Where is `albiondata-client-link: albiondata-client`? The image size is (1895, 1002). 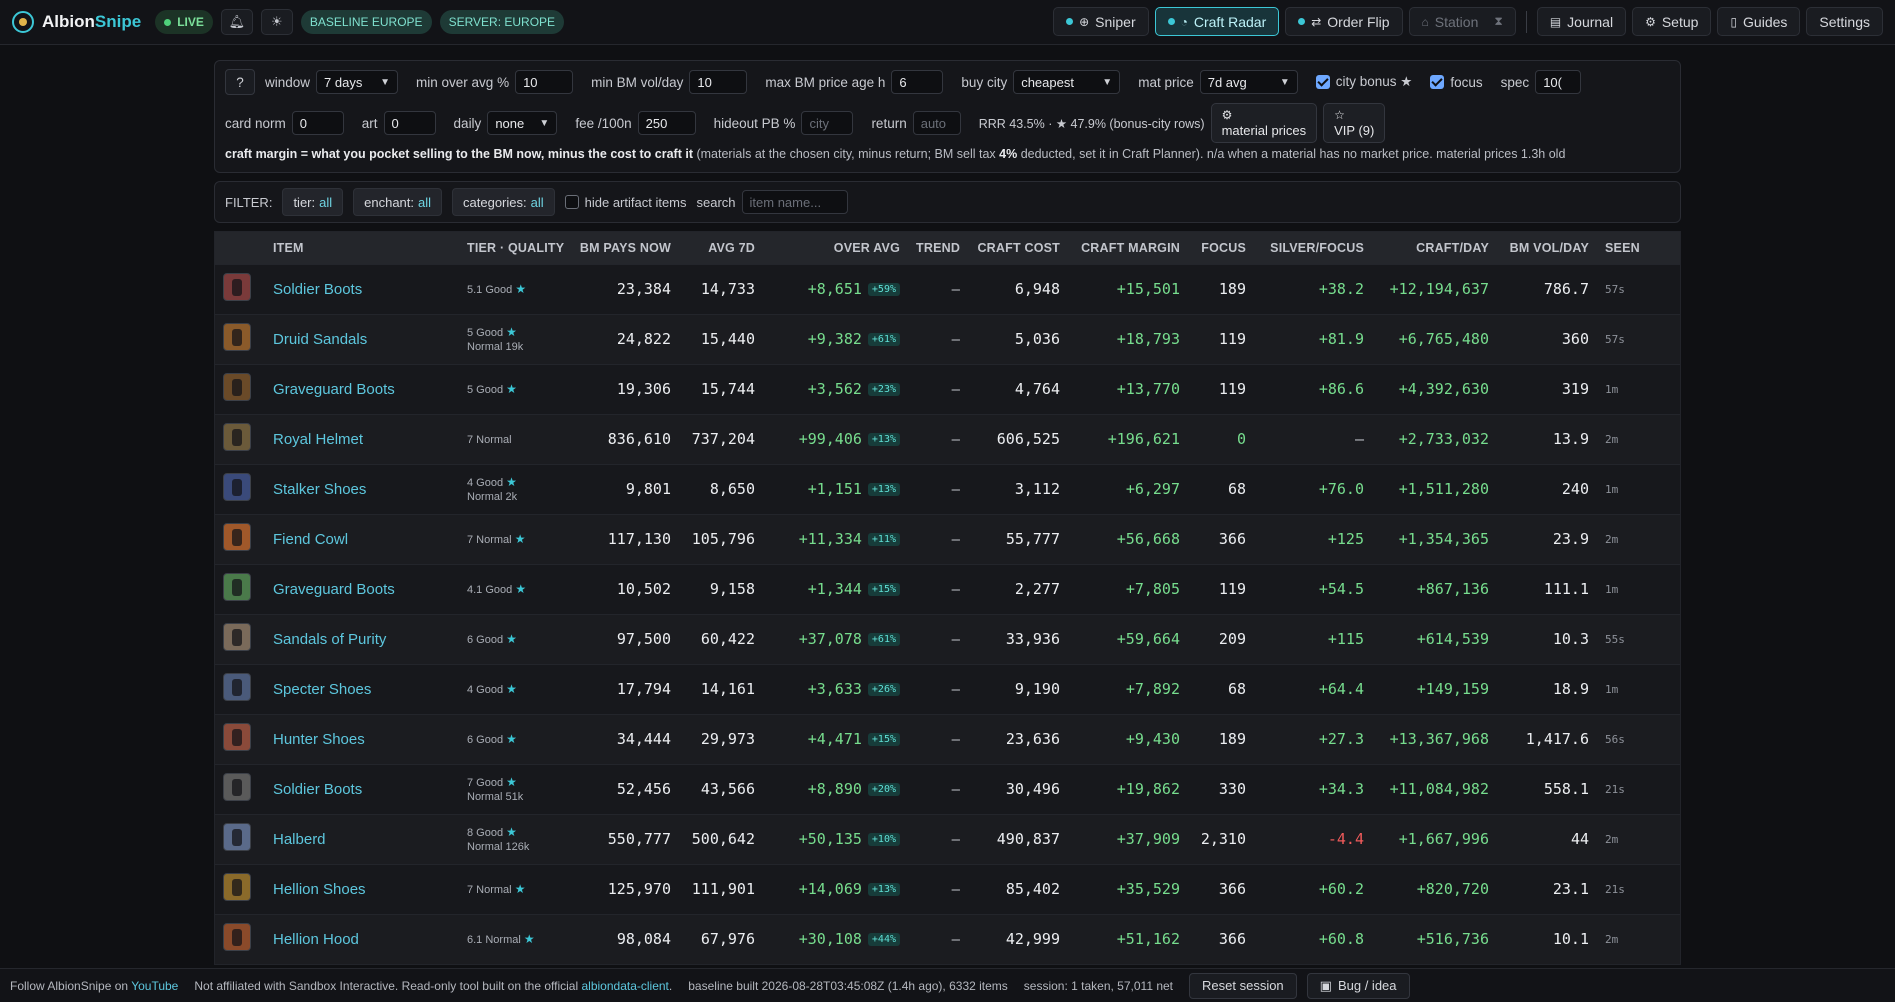 albiondata-client-link: albiondata-client is located at coordinates (625, 986).